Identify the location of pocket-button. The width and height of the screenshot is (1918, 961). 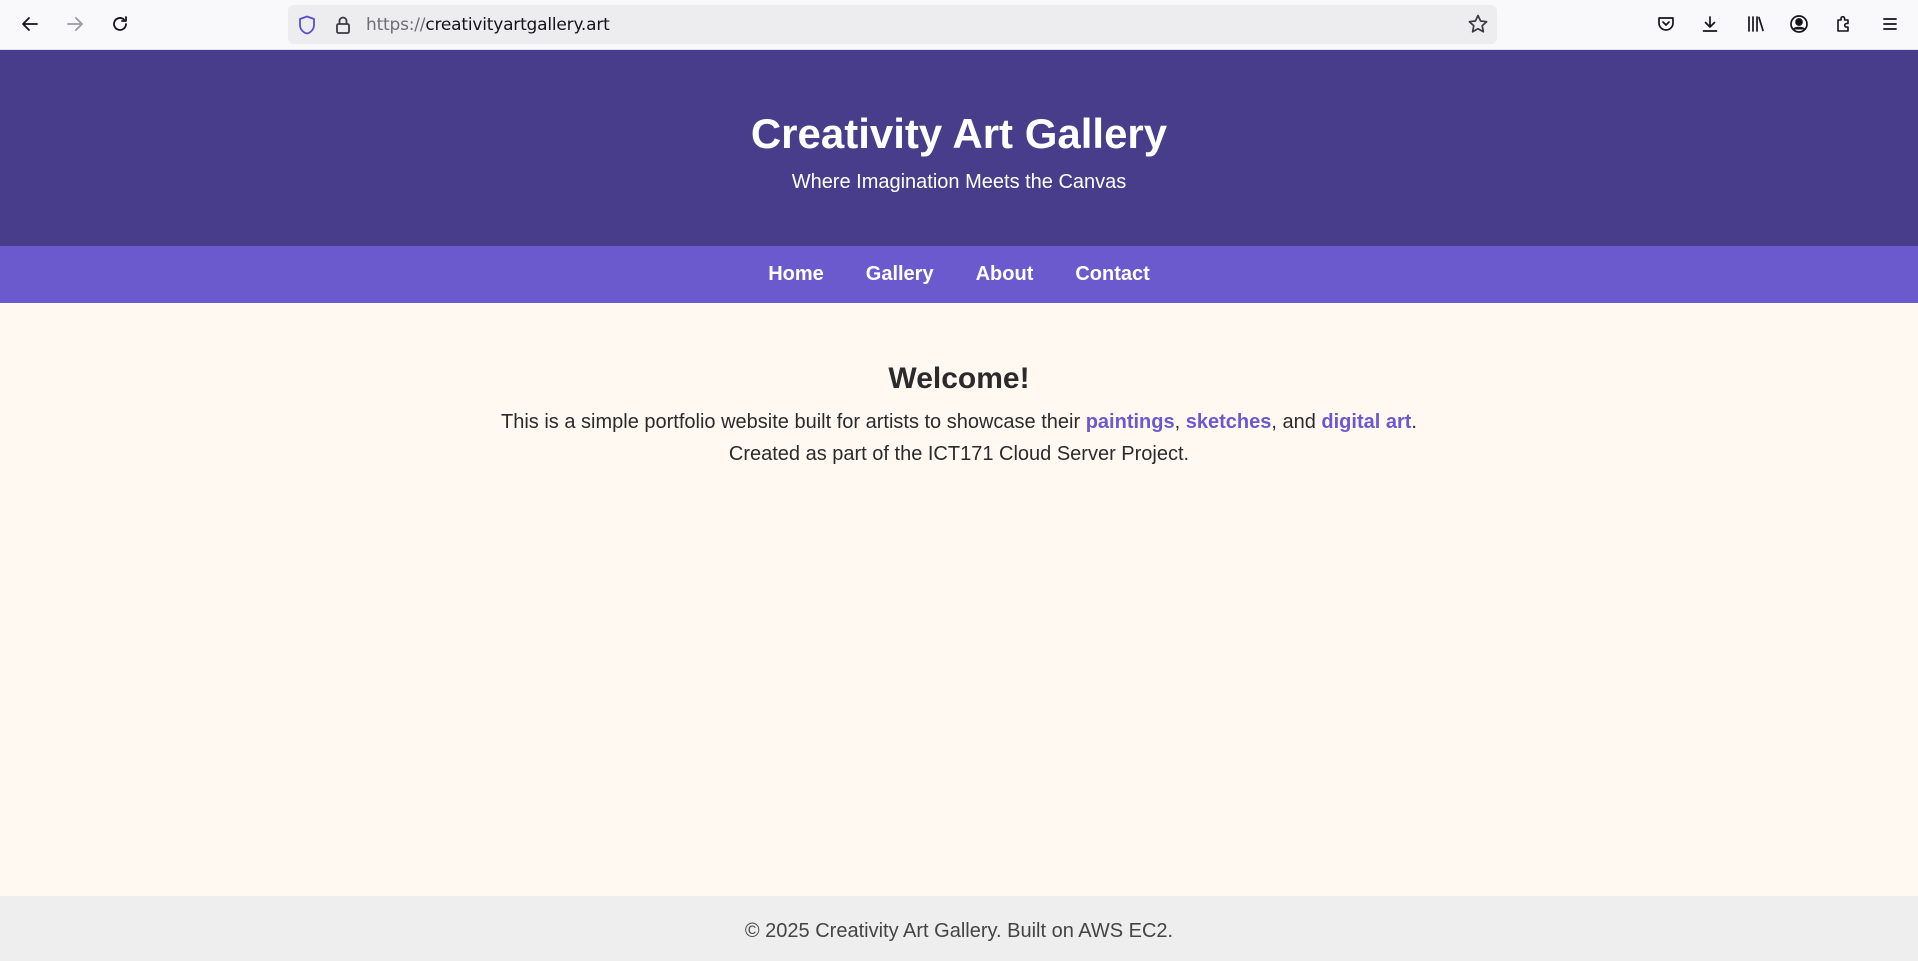
(1666, 24).